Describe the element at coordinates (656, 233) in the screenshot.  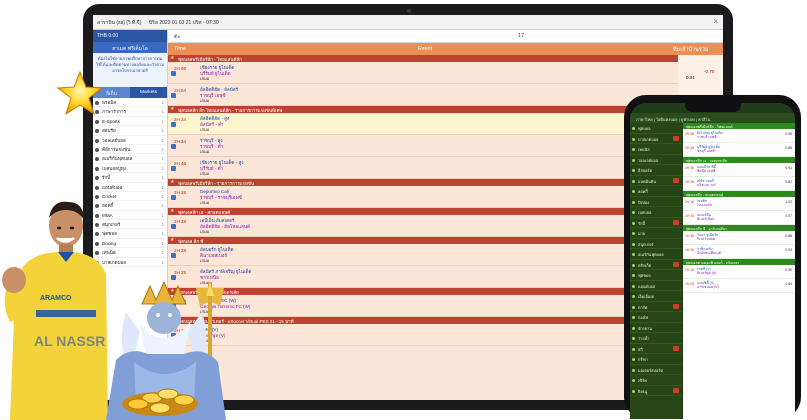
I see `phone-sport-item: มวย` at that location.